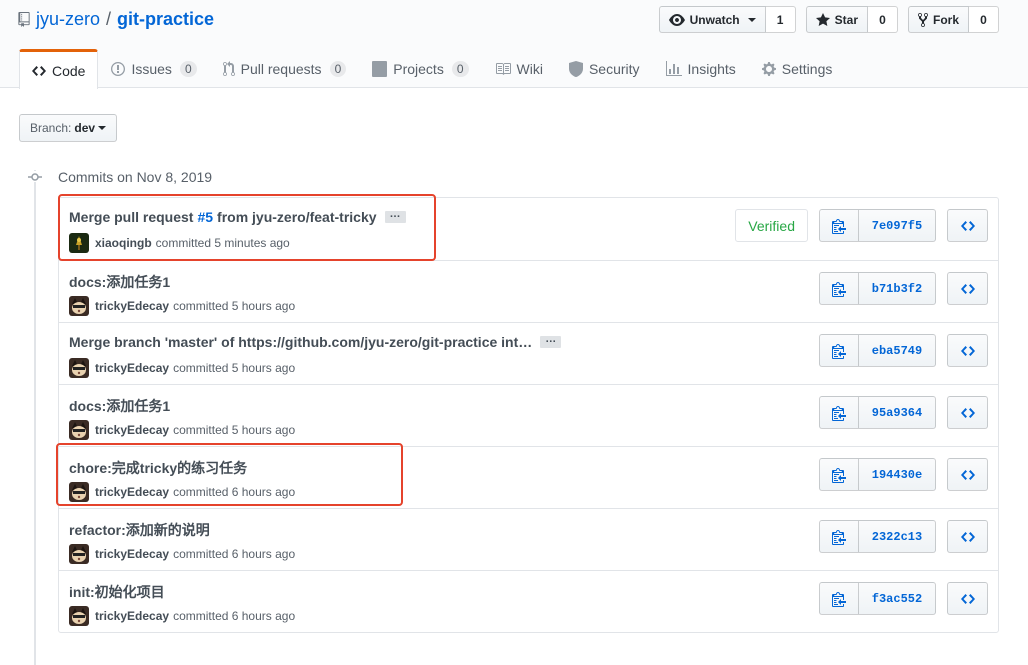  I want to click on commit-group-title: Commits on Nov 8, 2019, so click(135, 177).